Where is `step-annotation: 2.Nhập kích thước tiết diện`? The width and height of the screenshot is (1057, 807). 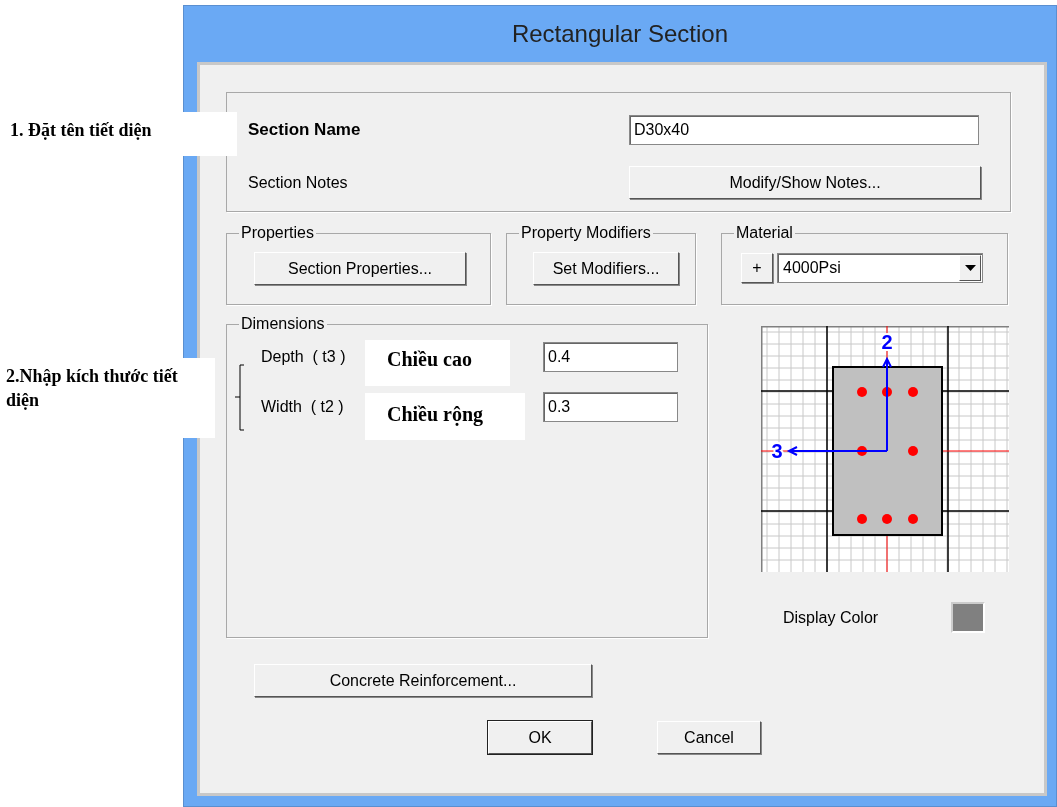
step-annotation: 2.Nhập kích thước tiết diện is located at coordinates (92, 389).